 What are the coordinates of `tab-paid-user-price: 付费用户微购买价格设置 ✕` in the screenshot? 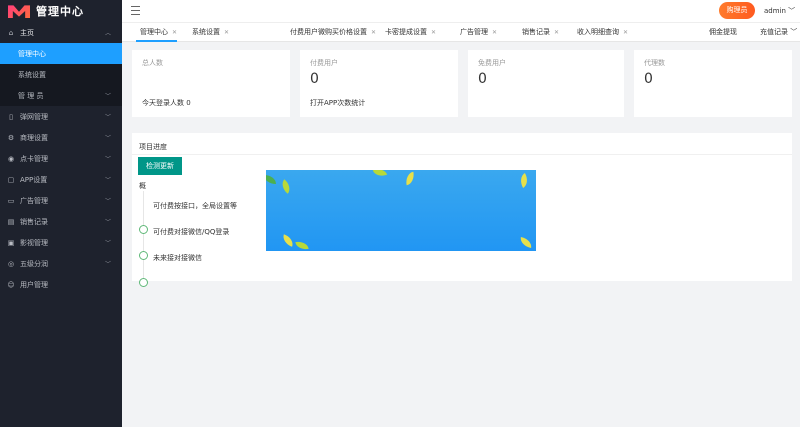 It's located at (331, 32).